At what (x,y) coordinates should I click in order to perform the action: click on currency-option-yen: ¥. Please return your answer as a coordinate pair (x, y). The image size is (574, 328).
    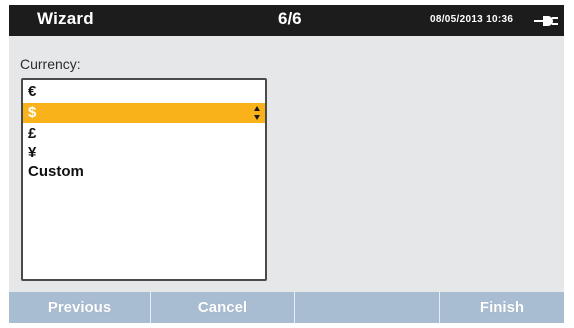
    Looking at the image, I should click on (144, 153).